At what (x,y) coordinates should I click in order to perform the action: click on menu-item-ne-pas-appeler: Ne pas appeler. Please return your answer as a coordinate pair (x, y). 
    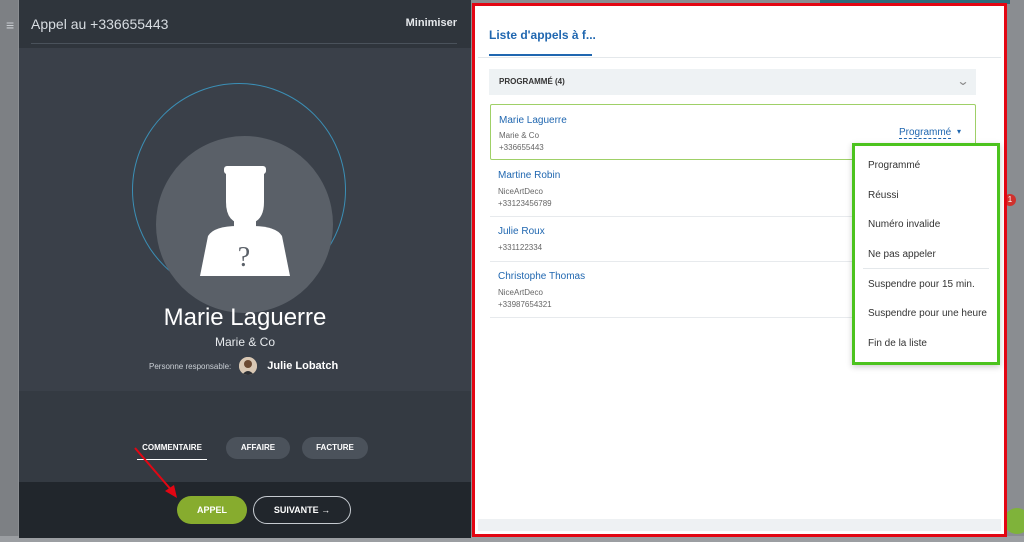
    Looking at the image, I should click on (902, 254).